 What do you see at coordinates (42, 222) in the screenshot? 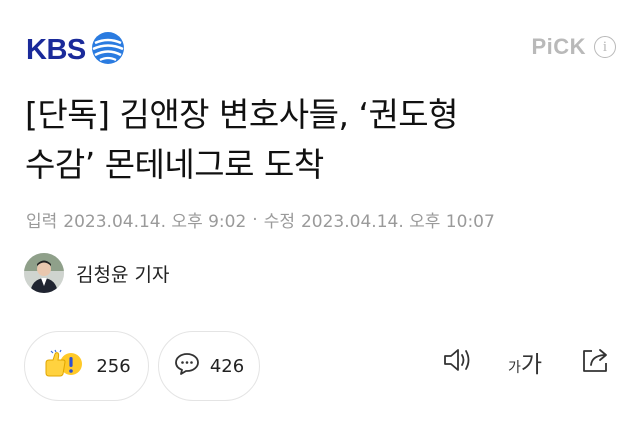
I see `published-label: 입력` at bounding box center [42, 222].